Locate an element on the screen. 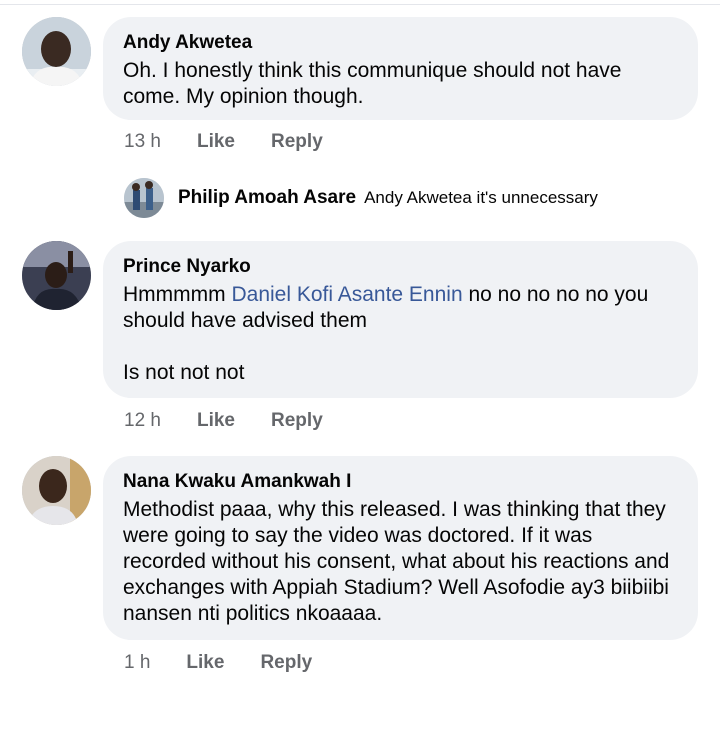  comment-time: 13 h is located at coordinates (142, 142).